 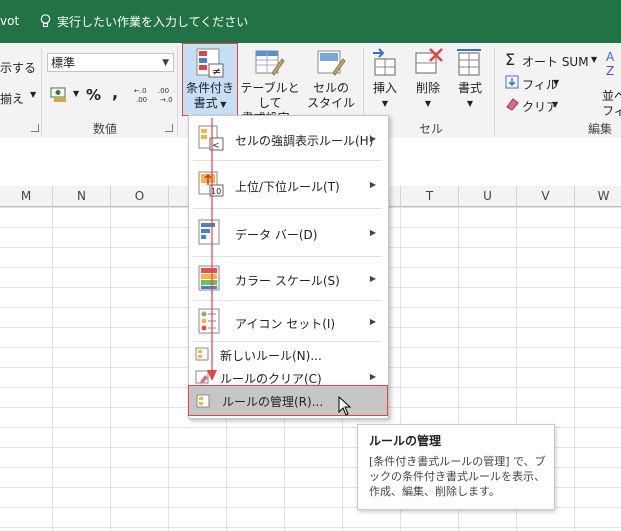 What do you see at coordinates (310, 21) in the screenshot?
I see `title-bar: vot 実行したい作業を入力してください` at bounding box center [310, 21].